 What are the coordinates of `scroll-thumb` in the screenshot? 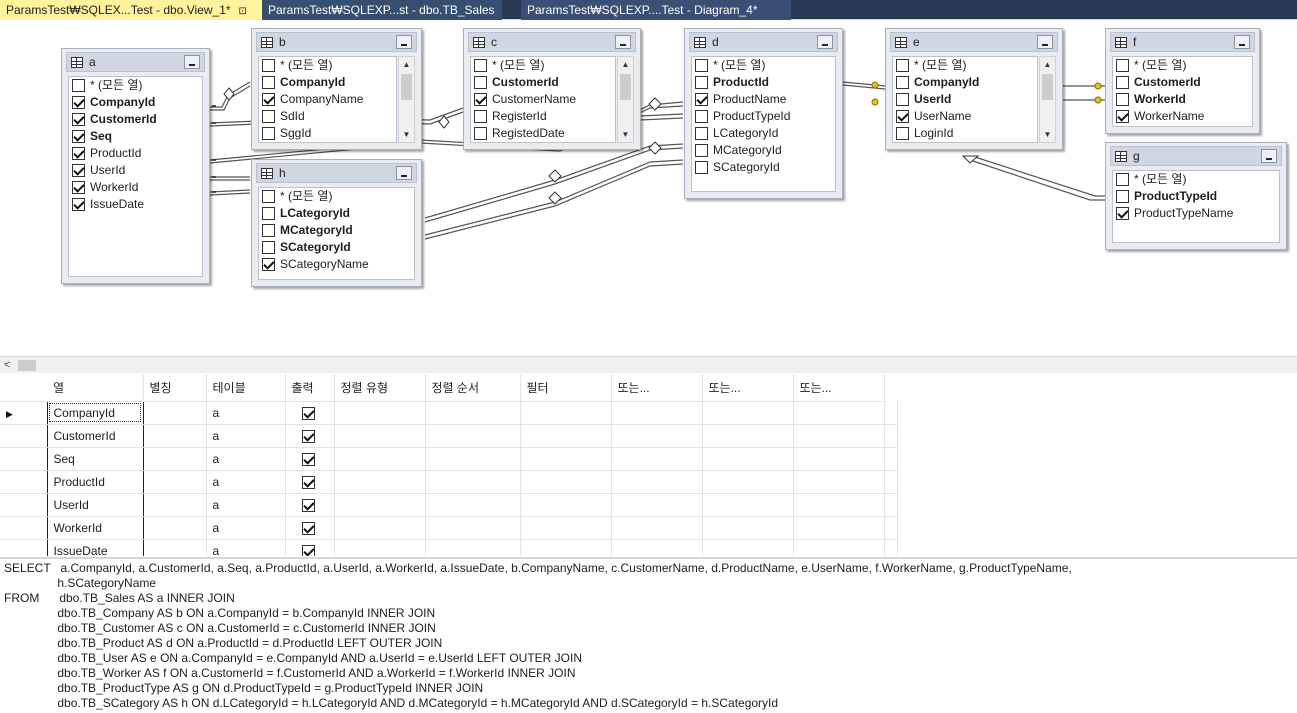 It's located at (406, 87).